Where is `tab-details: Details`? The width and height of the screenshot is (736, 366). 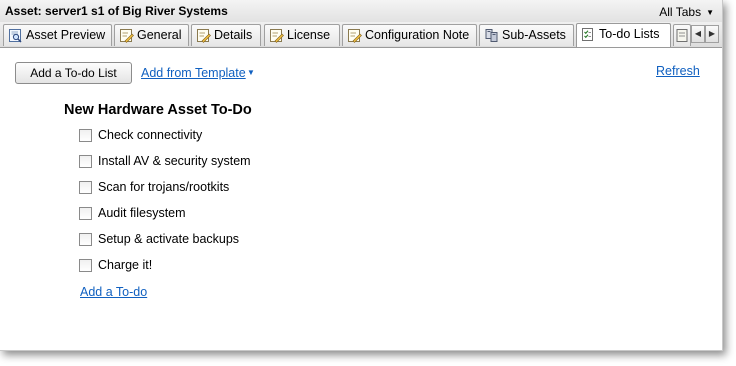
tab-details: Details is located at coordinates (226, 35).